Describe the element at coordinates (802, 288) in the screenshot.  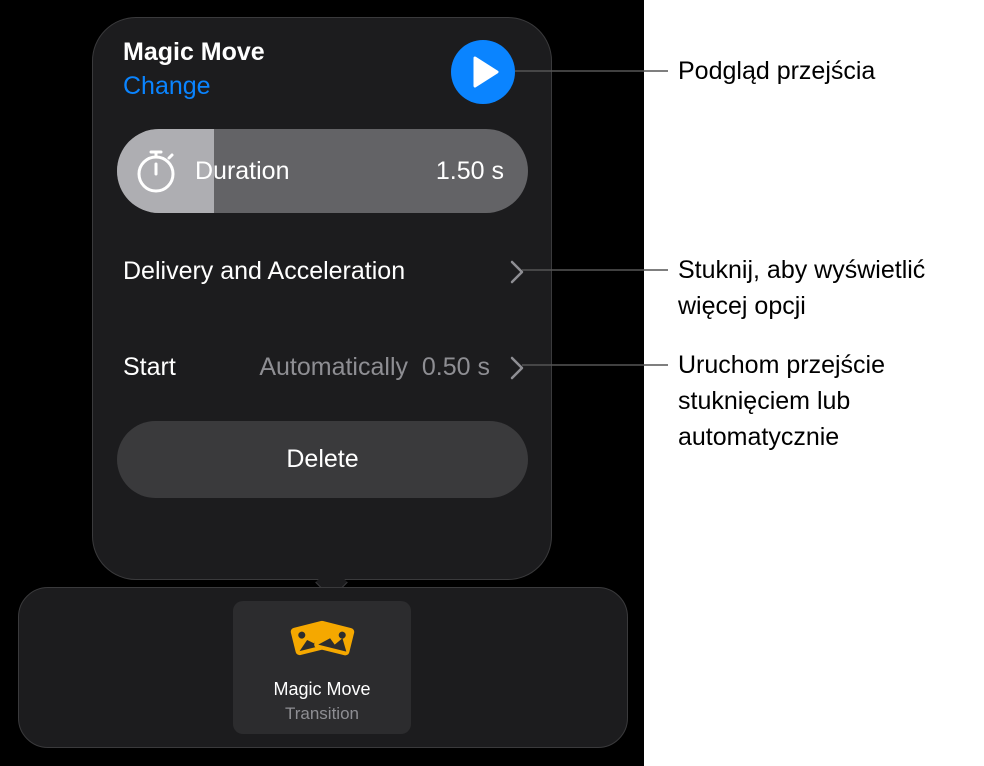
I see `callout-more-options: Stuknij, aby wyświetlić więcej opcji` at that location.